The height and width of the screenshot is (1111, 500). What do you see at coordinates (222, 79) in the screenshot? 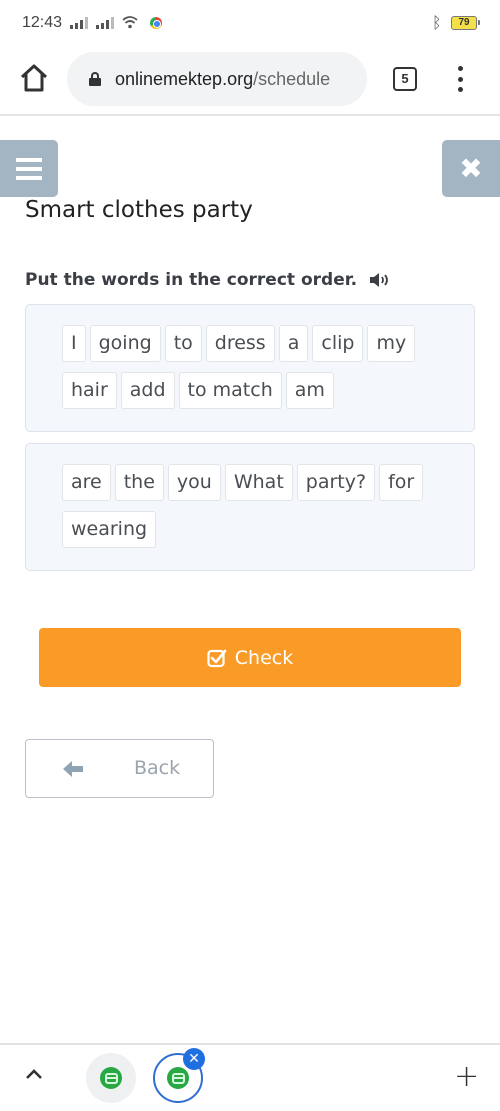
I see `url-text: onlinemektep.org/schedule` at bounding box center [222, 79].